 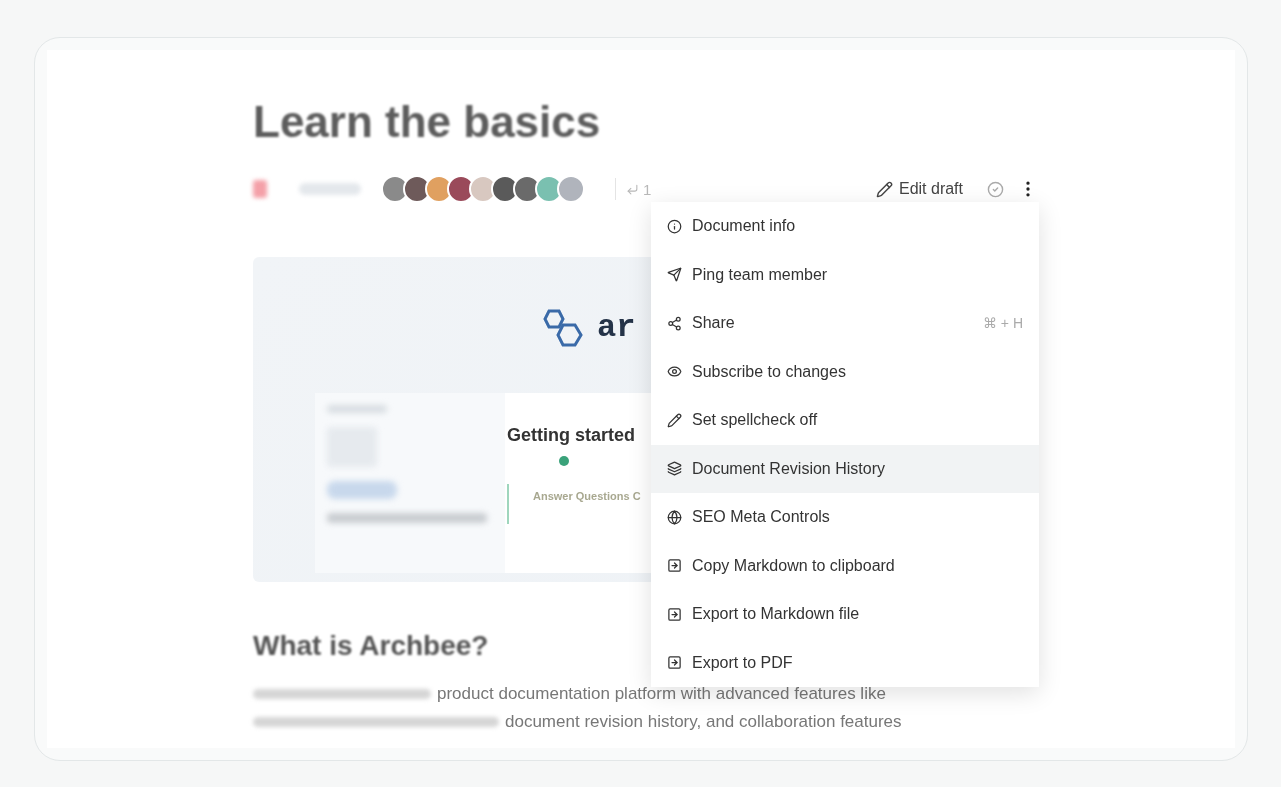 I want to click on menu-item: Ping team member, so click(x=845, y=274).